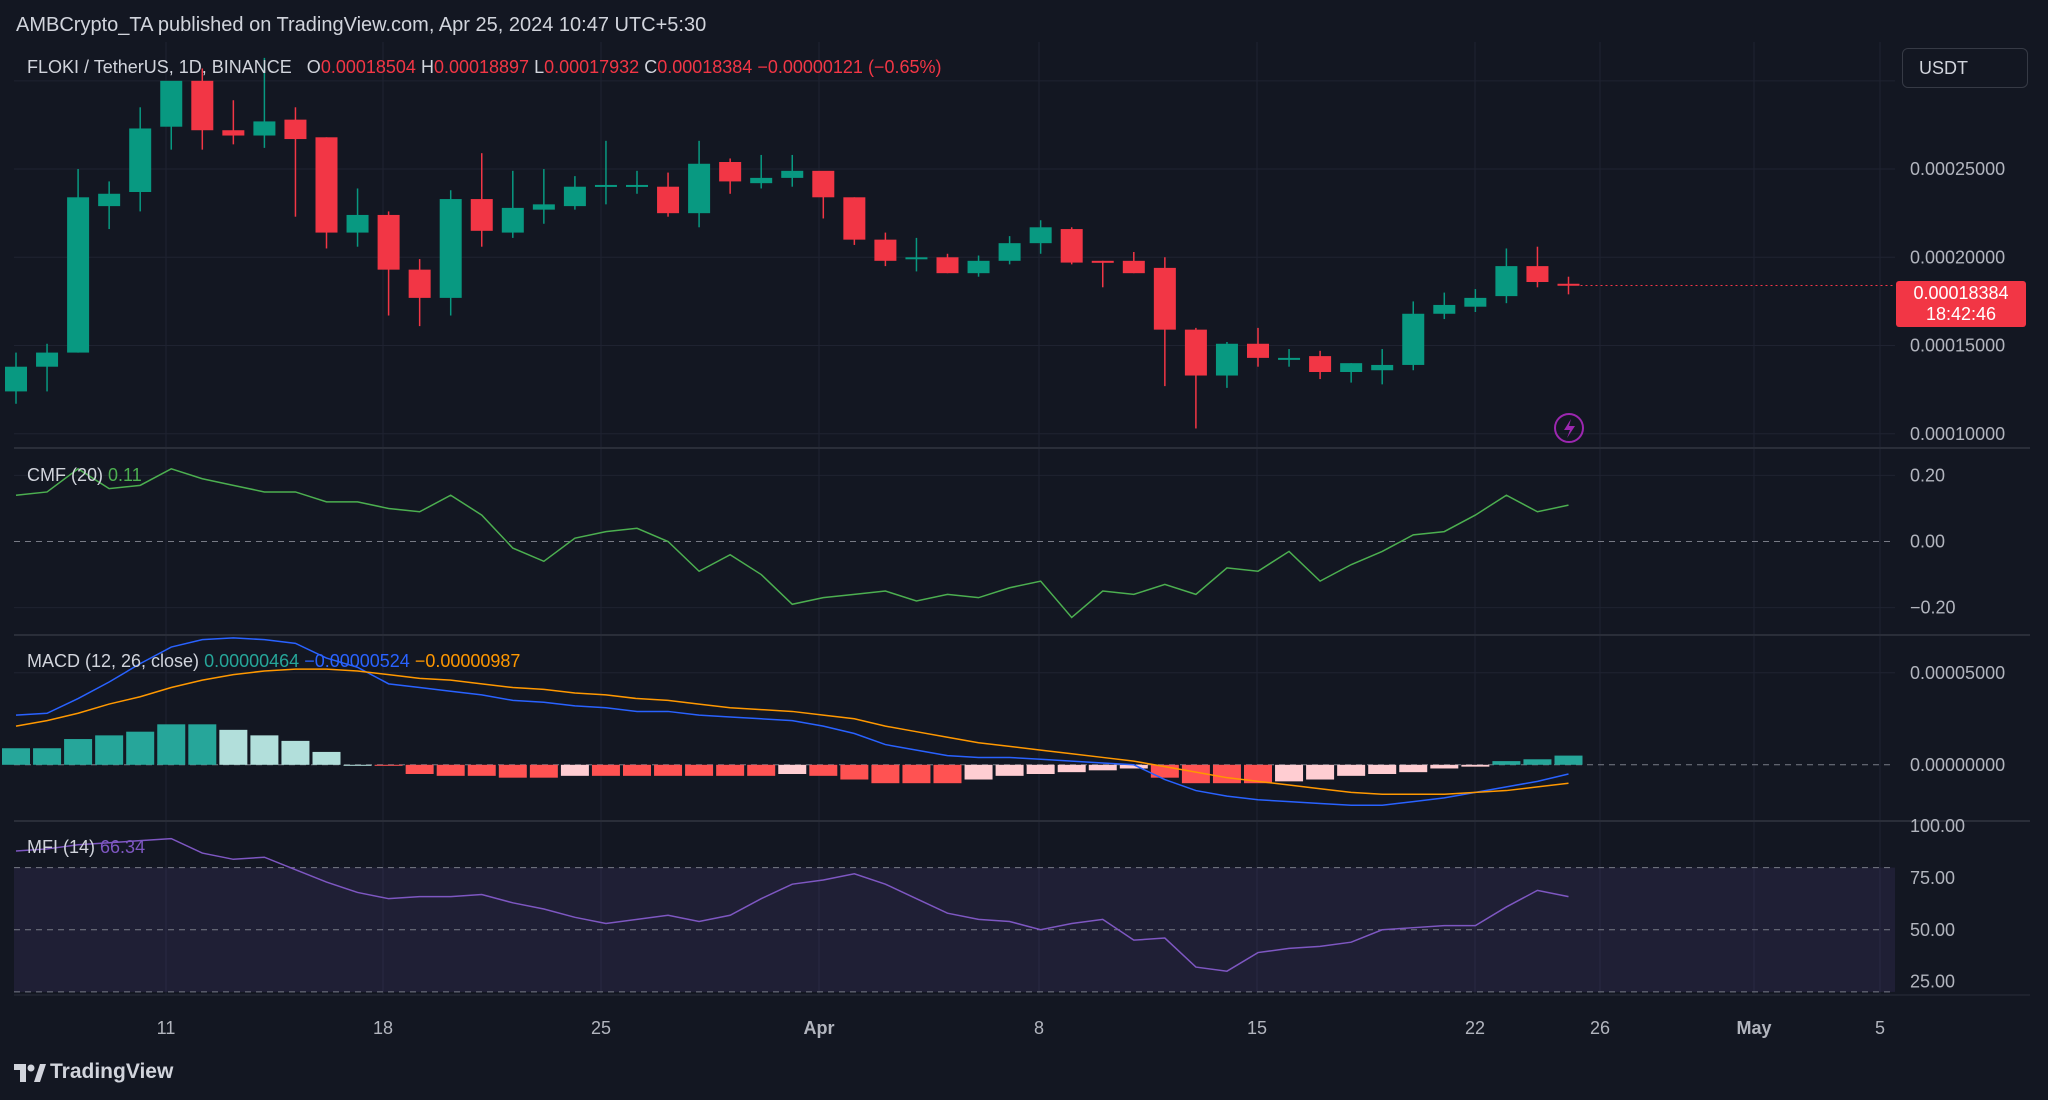  I want to click on mfi-tick-label: 25.00, so click(1932, 982).